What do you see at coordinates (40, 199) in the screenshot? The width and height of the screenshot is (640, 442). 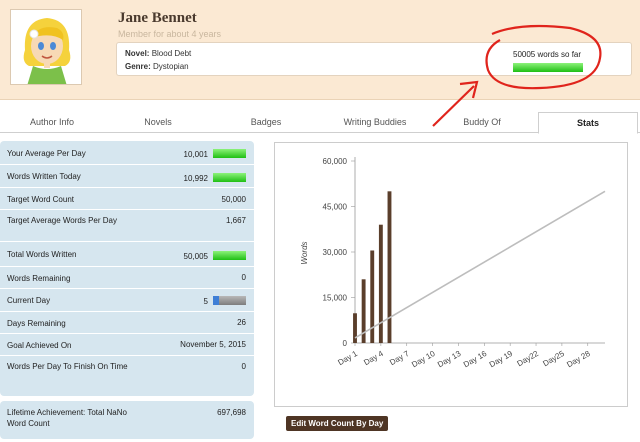 I see `stat-label: Target Word Count` at bounding box center [40, 199].